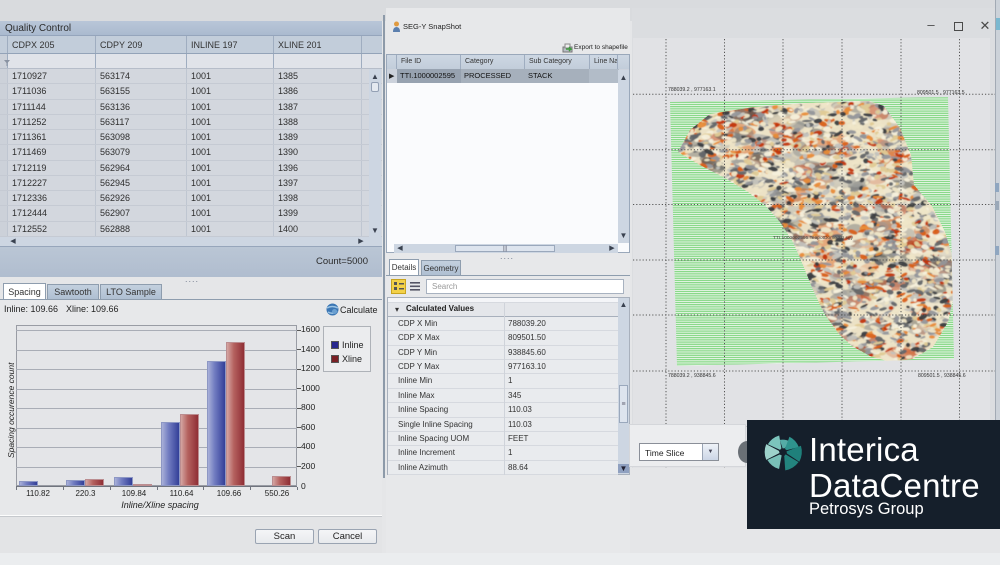 The height and width of the screenshot is (565, 1000). I want to click on svg-text: 788039.2 , 977163.1, so click(692, 90).